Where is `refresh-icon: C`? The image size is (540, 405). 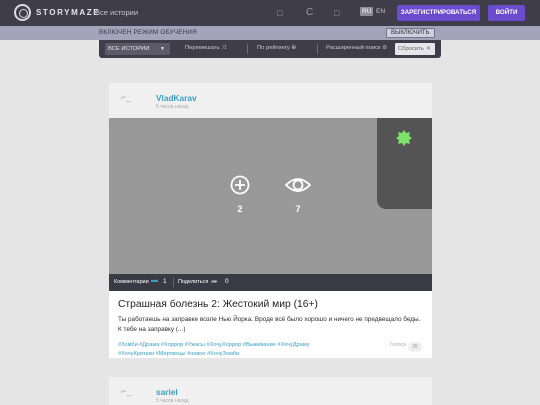
refresh-icon: C is located at coordinates (309, 13).